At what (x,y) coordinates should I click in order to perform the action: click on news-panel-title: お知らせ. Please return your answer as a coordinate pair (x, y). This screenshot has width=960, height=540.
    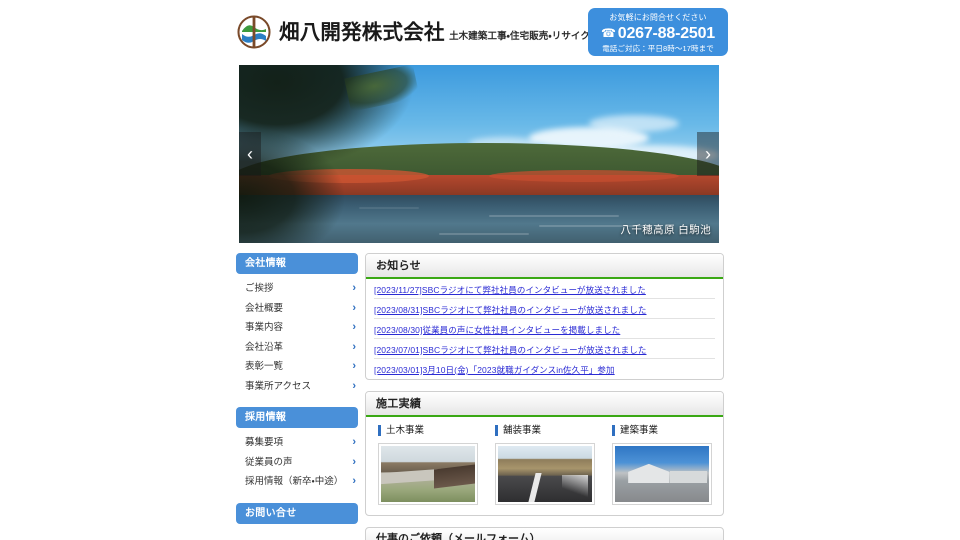
    Looking at the image, I should click on (544, 266).